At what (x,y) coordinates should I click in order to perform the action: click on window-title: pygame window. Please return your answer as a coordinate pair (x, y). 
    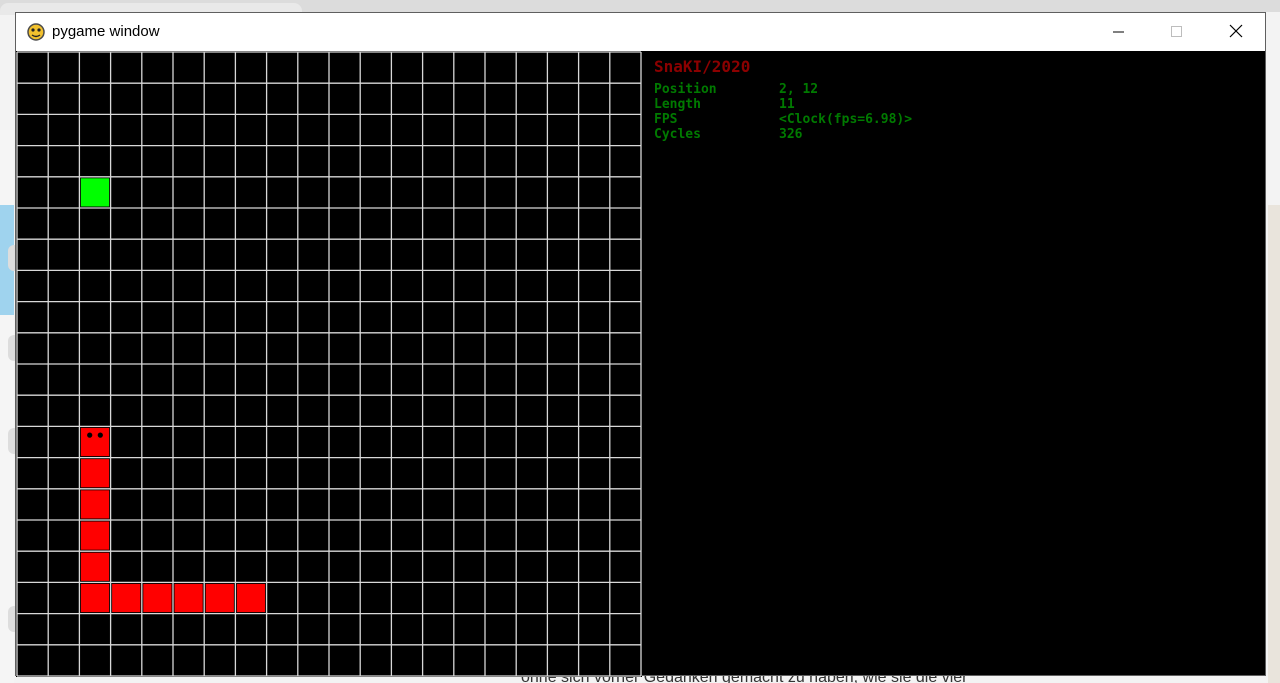
    Looking at the image, I should click on (106, 31).